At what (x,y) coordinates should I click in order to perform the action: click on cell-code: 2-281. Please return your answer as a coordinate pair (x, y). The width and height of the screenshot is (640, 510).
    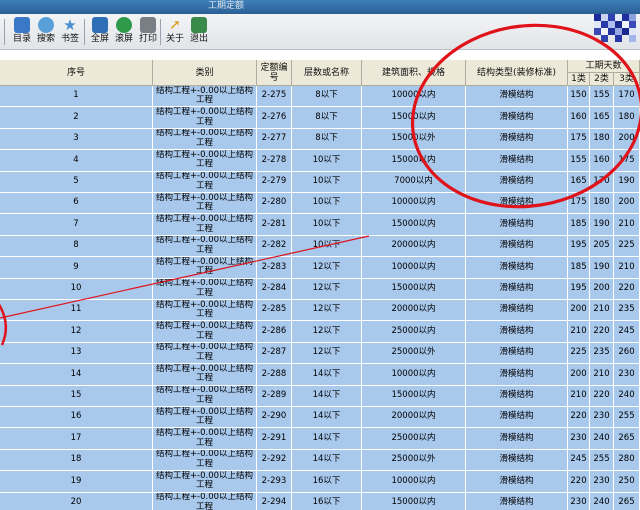
    Looking at the image, I should click on (274, 225).